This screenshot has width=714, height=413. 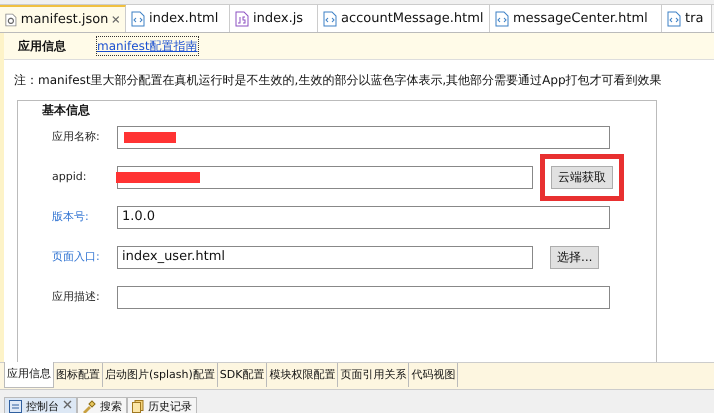 I want to click on config-tab: 应用信息, so click(x=29, y=375).